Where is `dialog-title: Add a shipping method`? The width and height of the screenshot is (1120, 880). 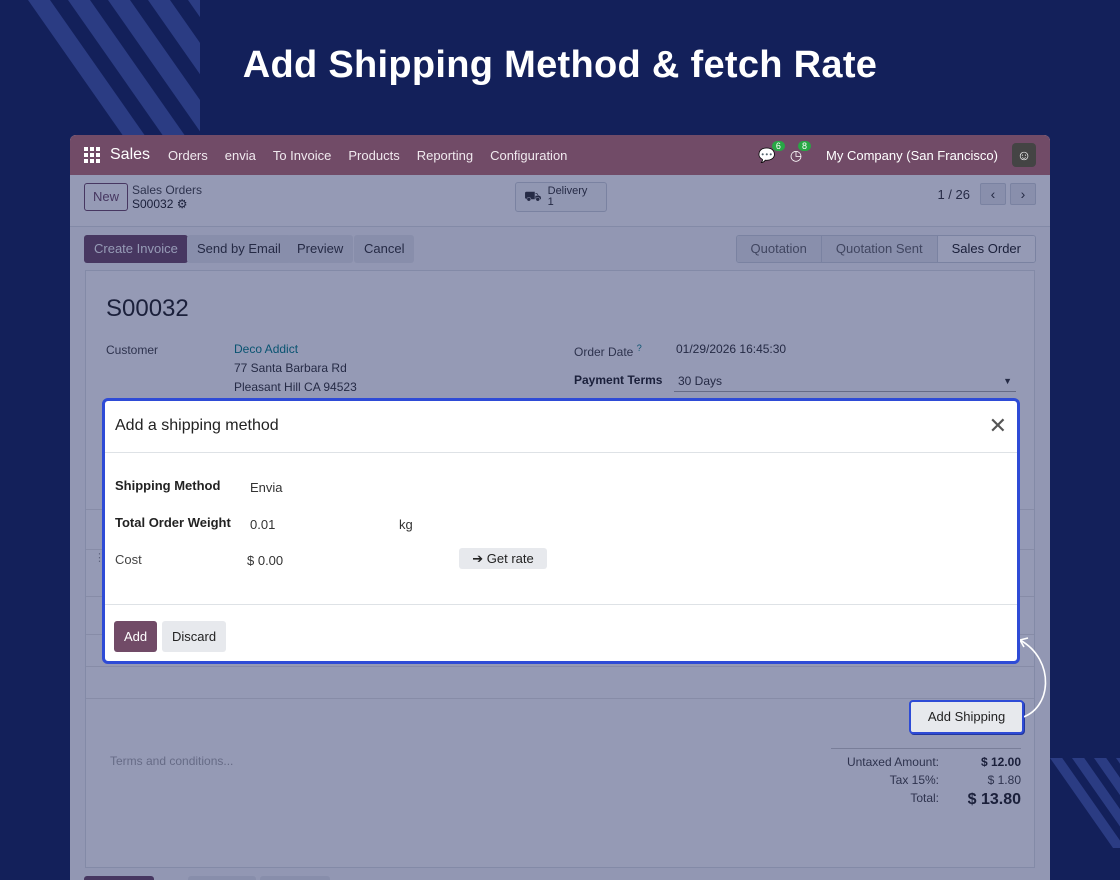
dialog-title: Add a shipping method is located at coordinates (197, 425).